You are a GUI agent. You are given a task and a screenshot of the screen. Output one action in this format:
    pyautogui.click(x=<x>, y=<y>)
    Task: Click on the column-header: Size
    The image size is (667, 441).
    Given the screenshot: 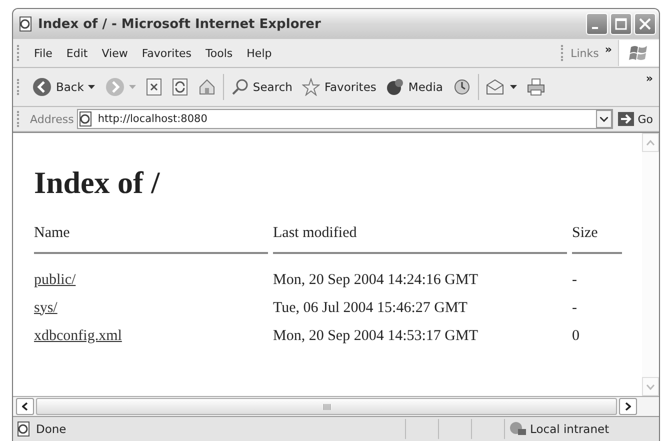 What is the action you would take?
    pyautogui.click(x=597, y=239)
    